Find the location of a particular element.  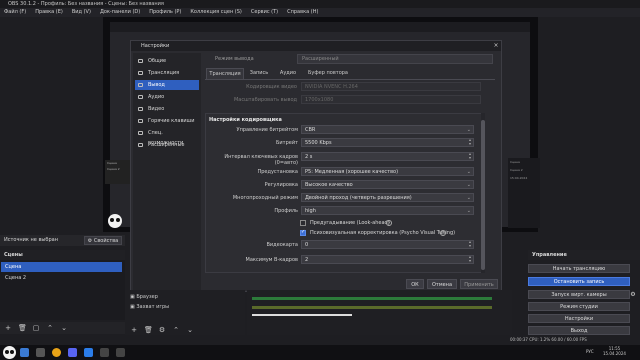

menu-profile: Профиль (P) is located at coordinates (165, 12).